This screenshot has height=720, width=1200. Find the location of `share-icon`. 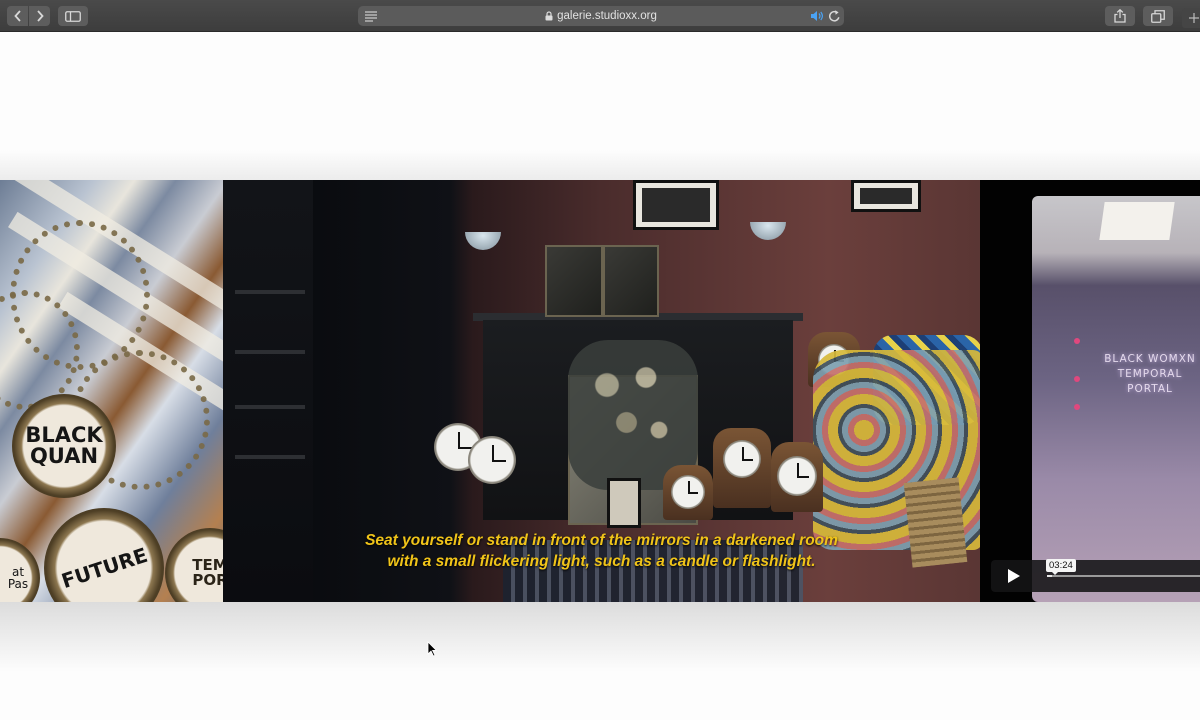

share-icon is located at coordinates (1120, 16).